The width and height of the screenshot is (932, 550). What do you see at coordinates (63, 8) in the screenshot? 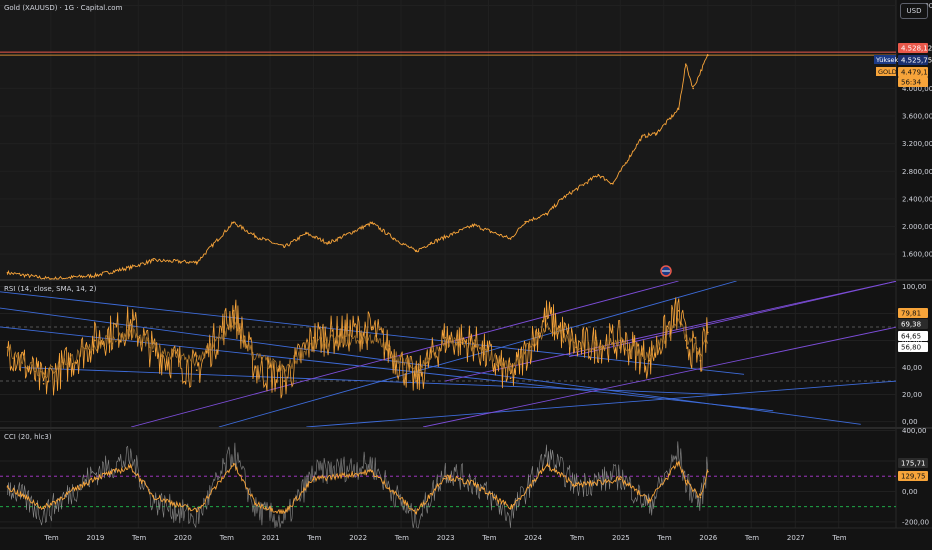
I see `symbol-title: Gold (XAUUSD) · 1G · Capital.com` at bounding box center [63, 8].